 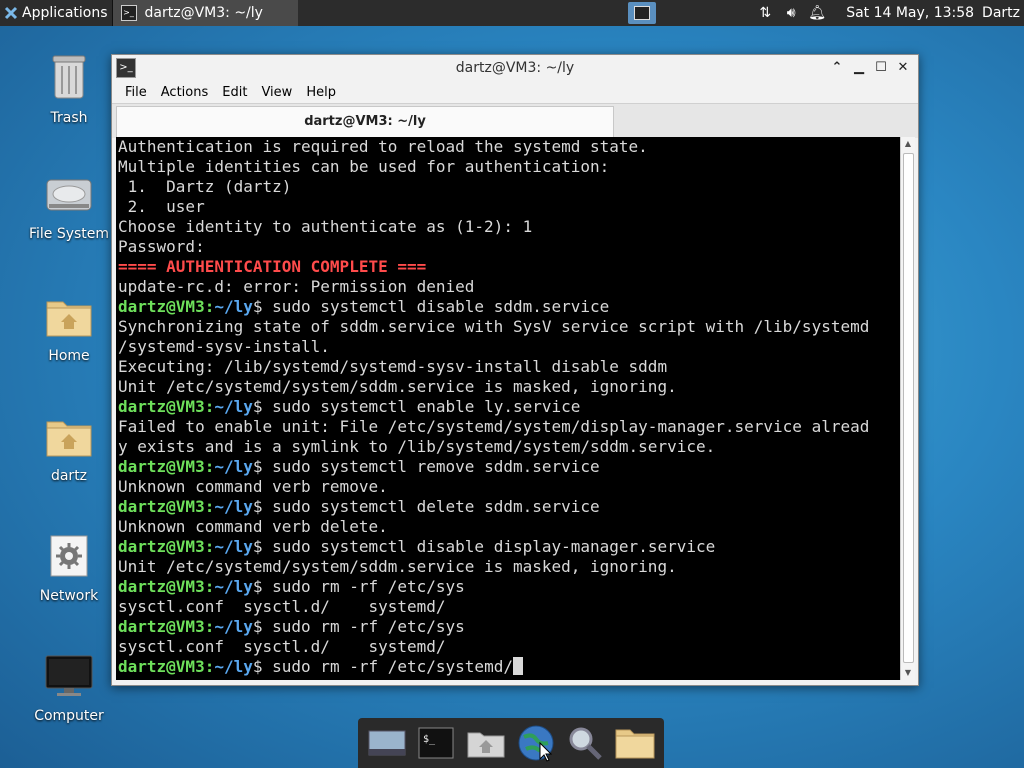 What do you see at coordinates (791, 13) in the screenshot?
I see `volume-icon: 🔊︎` at bounding box center [791, 13].